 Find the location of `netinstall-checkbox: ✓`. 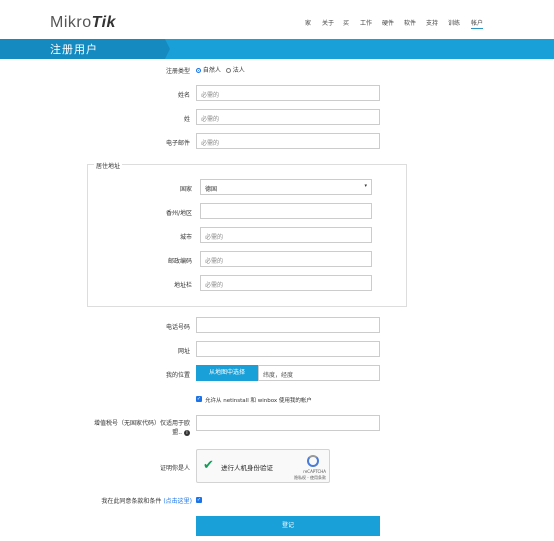

netinstall-checkbox: ✓ is located at coordinates (199, 399).